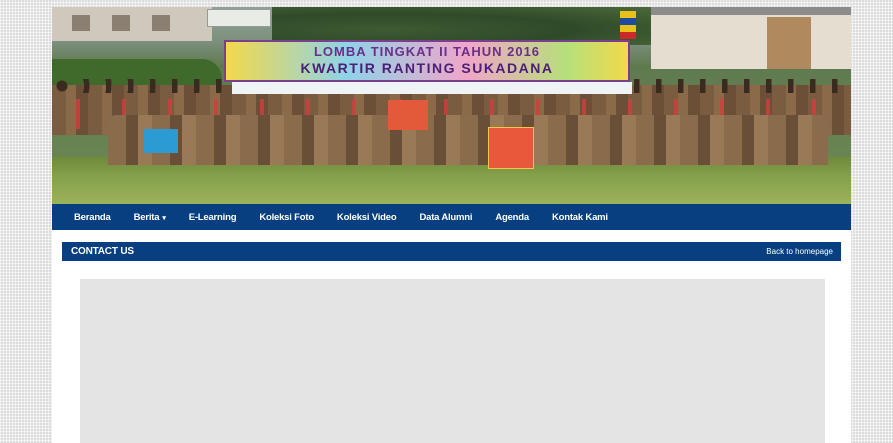  Describe the element at coordinates (751, 38) in the screenshot. I see `building-right` at that location.